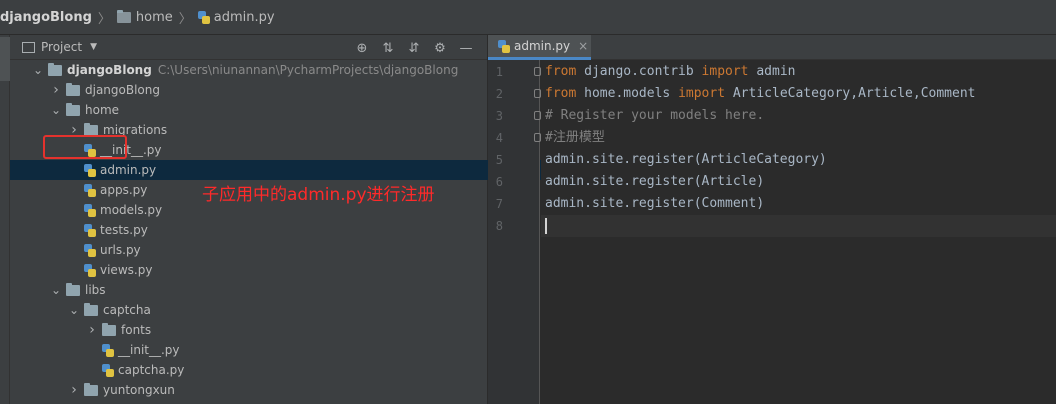 This screenshot has width=1056, height=404. I want to click on code-line: #注册模型, so click(795, 138).